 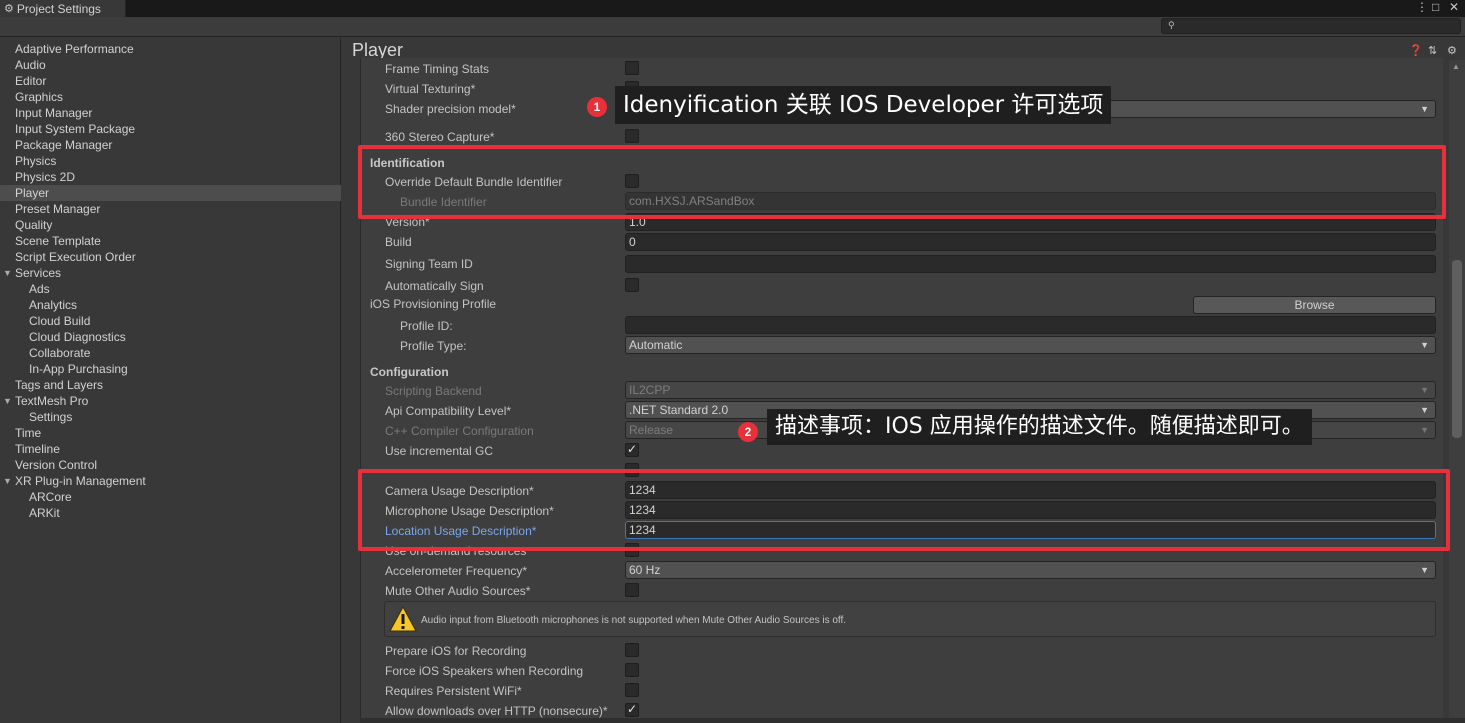 I want to click on sidebar-item-script-execution-order: Script Execution Order, so click(x=170, y=257).